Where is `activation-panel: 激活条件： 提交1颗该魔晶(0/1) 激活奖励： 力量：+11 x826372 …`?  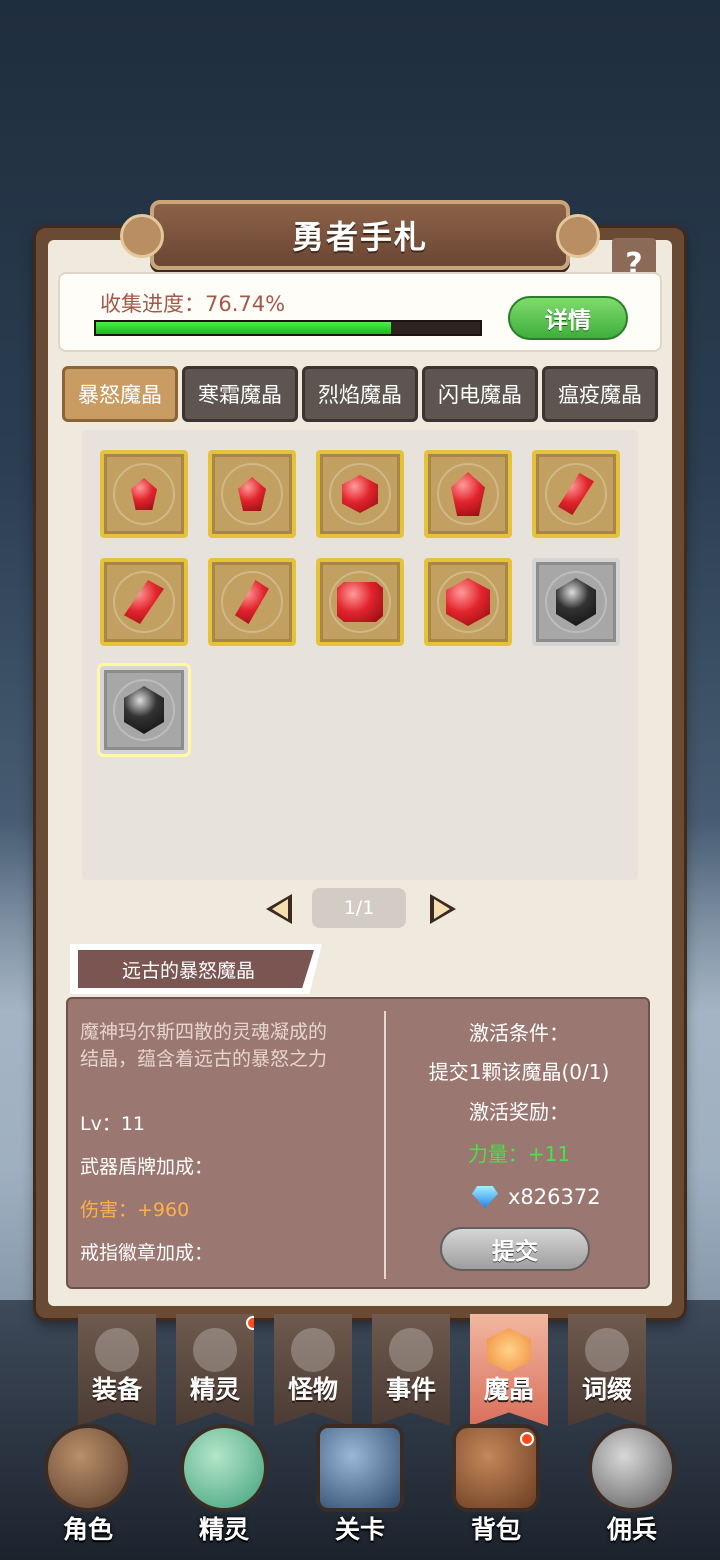 activation-panel: 激活条件： 提交1颗该魔晶(0/1) 激活奖励： 力量：+11 x826372 … is located at coordinates (519, 1143).